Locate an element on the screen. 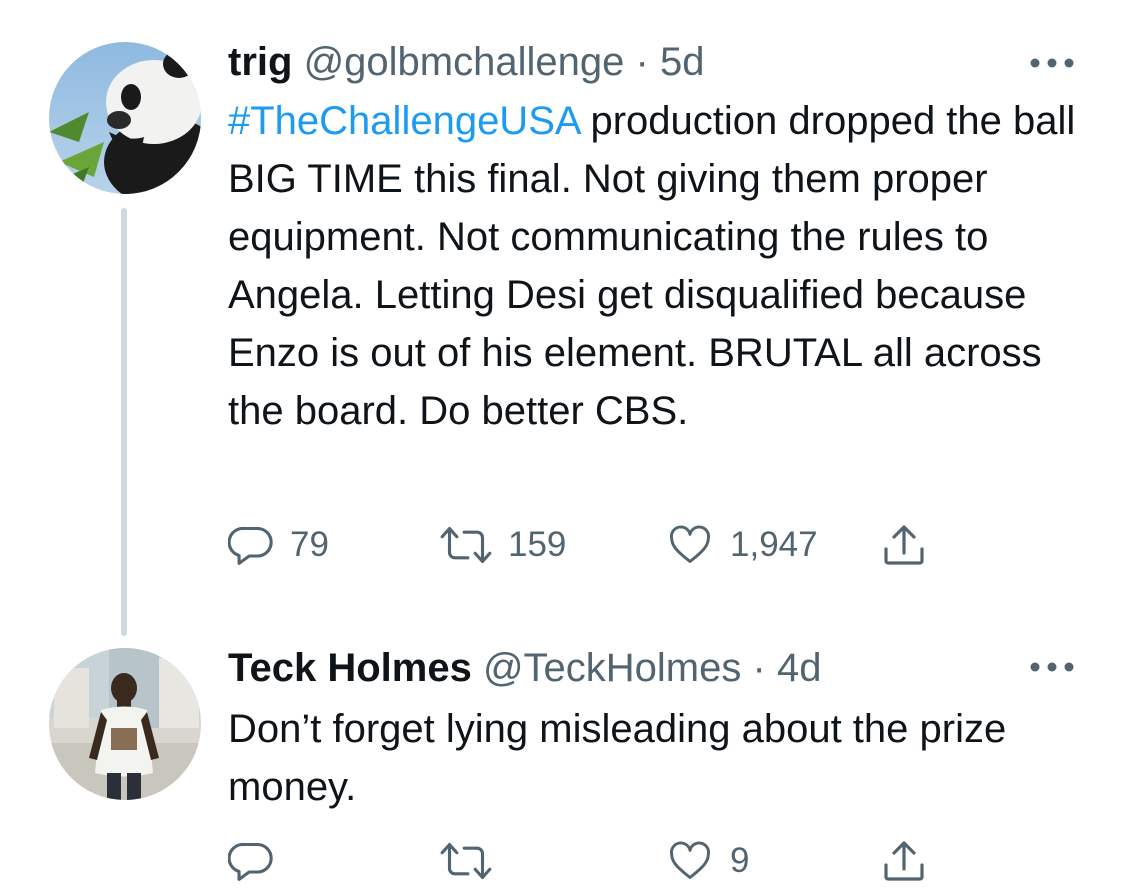 This screenshot has width=1125, height=892. reply-count: 79 is located at coordinates (309, 544).